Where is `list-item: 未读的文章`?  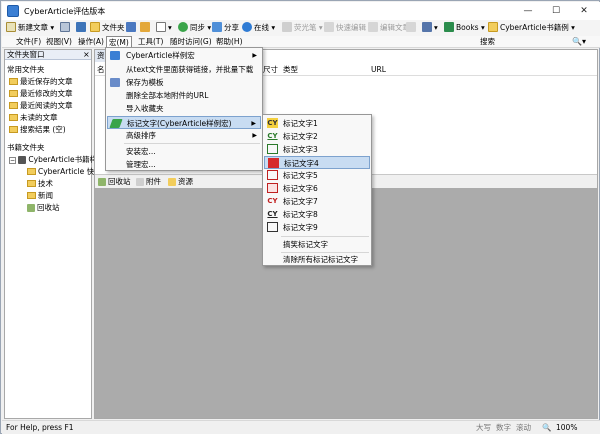 list-item: 未读的文章 is located at coordinates (33, 117).